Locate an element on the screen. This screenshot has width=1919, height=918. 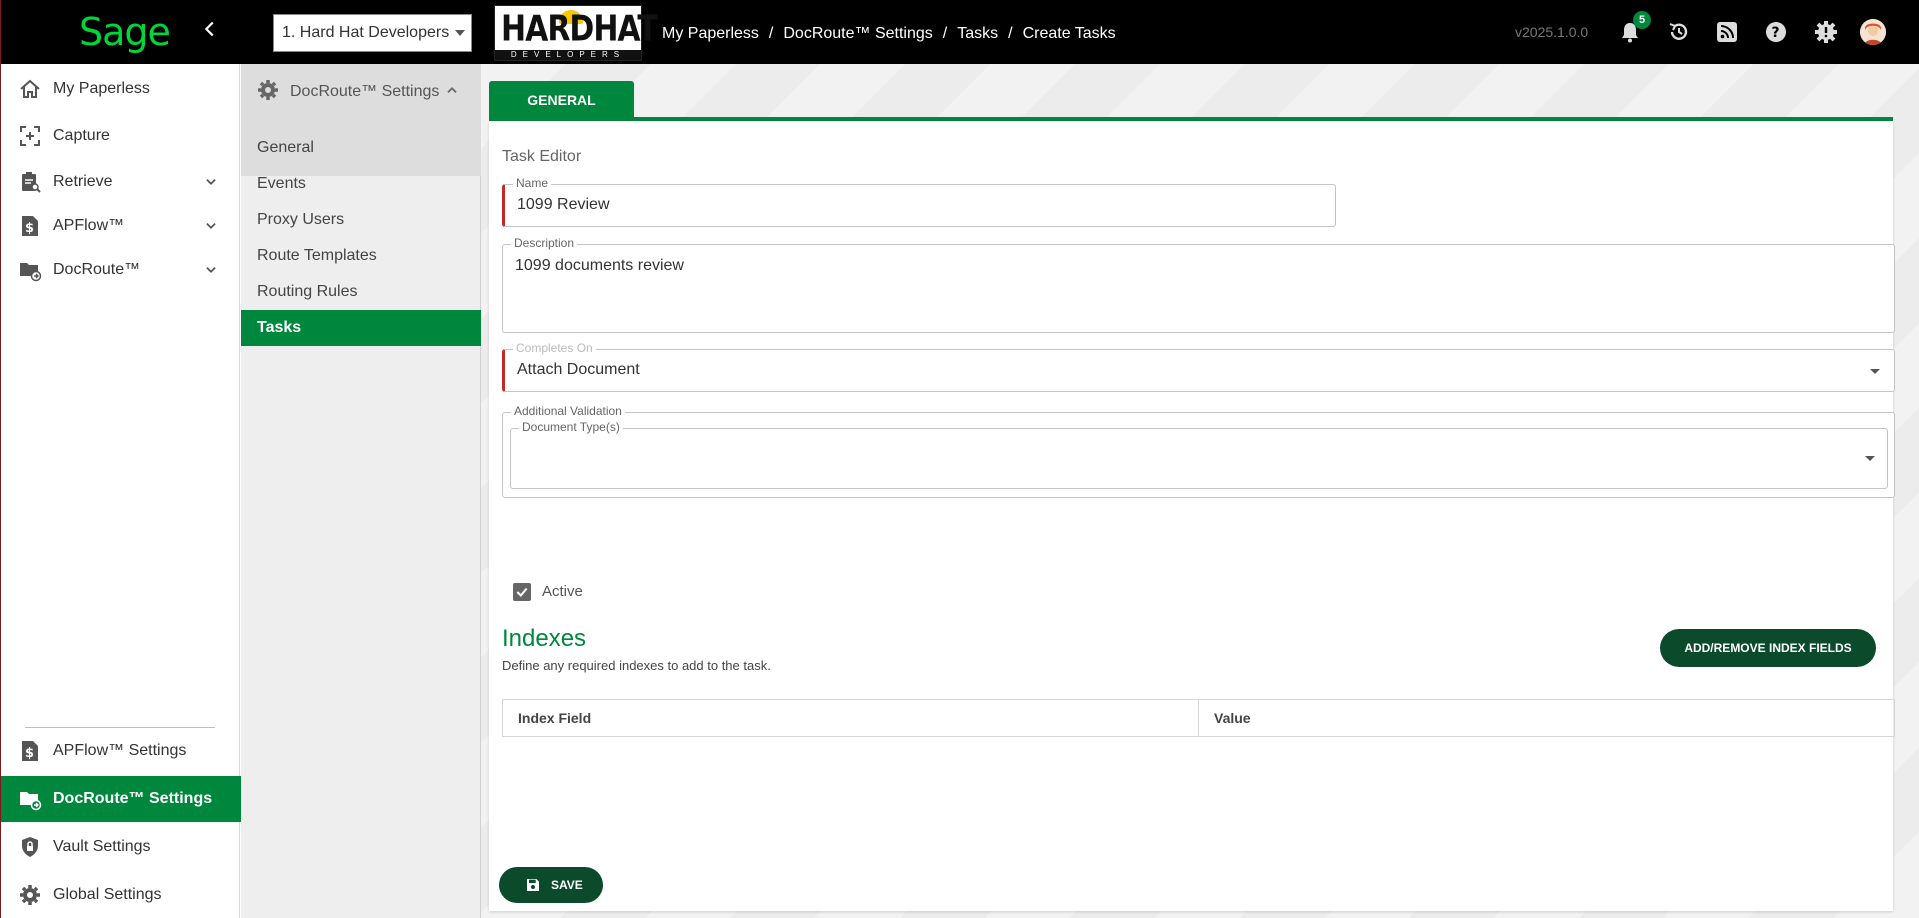
company-logo: HARDHAT DEVELOPERS is located at coordinates (576, 33).